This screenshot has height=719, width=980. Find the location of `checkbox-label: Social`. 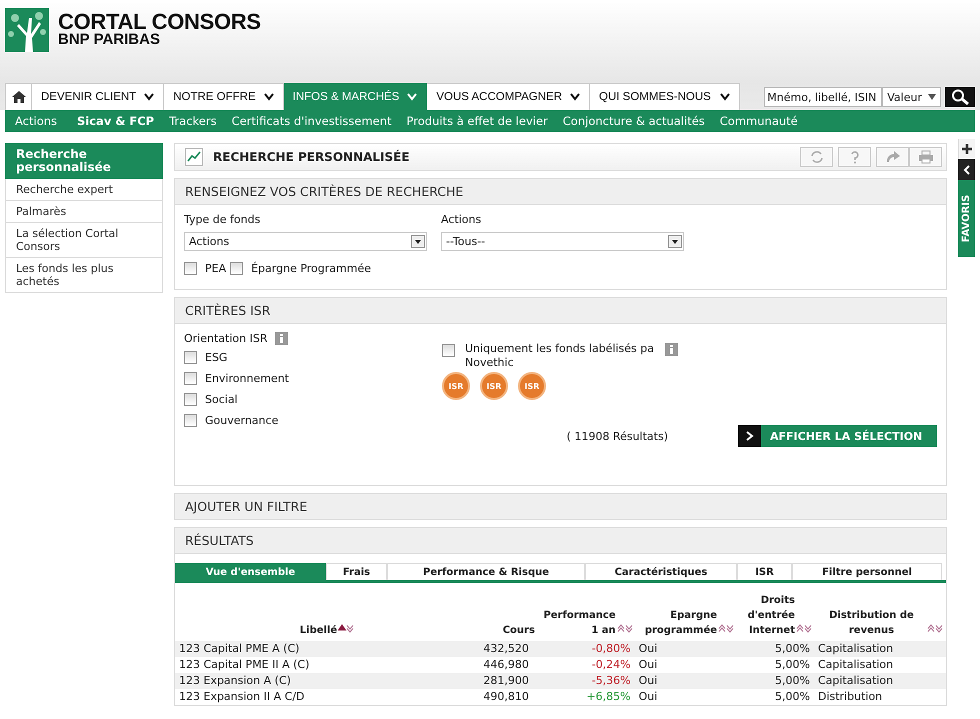

checkbox-label: Social is located at coordinates (221, 399).